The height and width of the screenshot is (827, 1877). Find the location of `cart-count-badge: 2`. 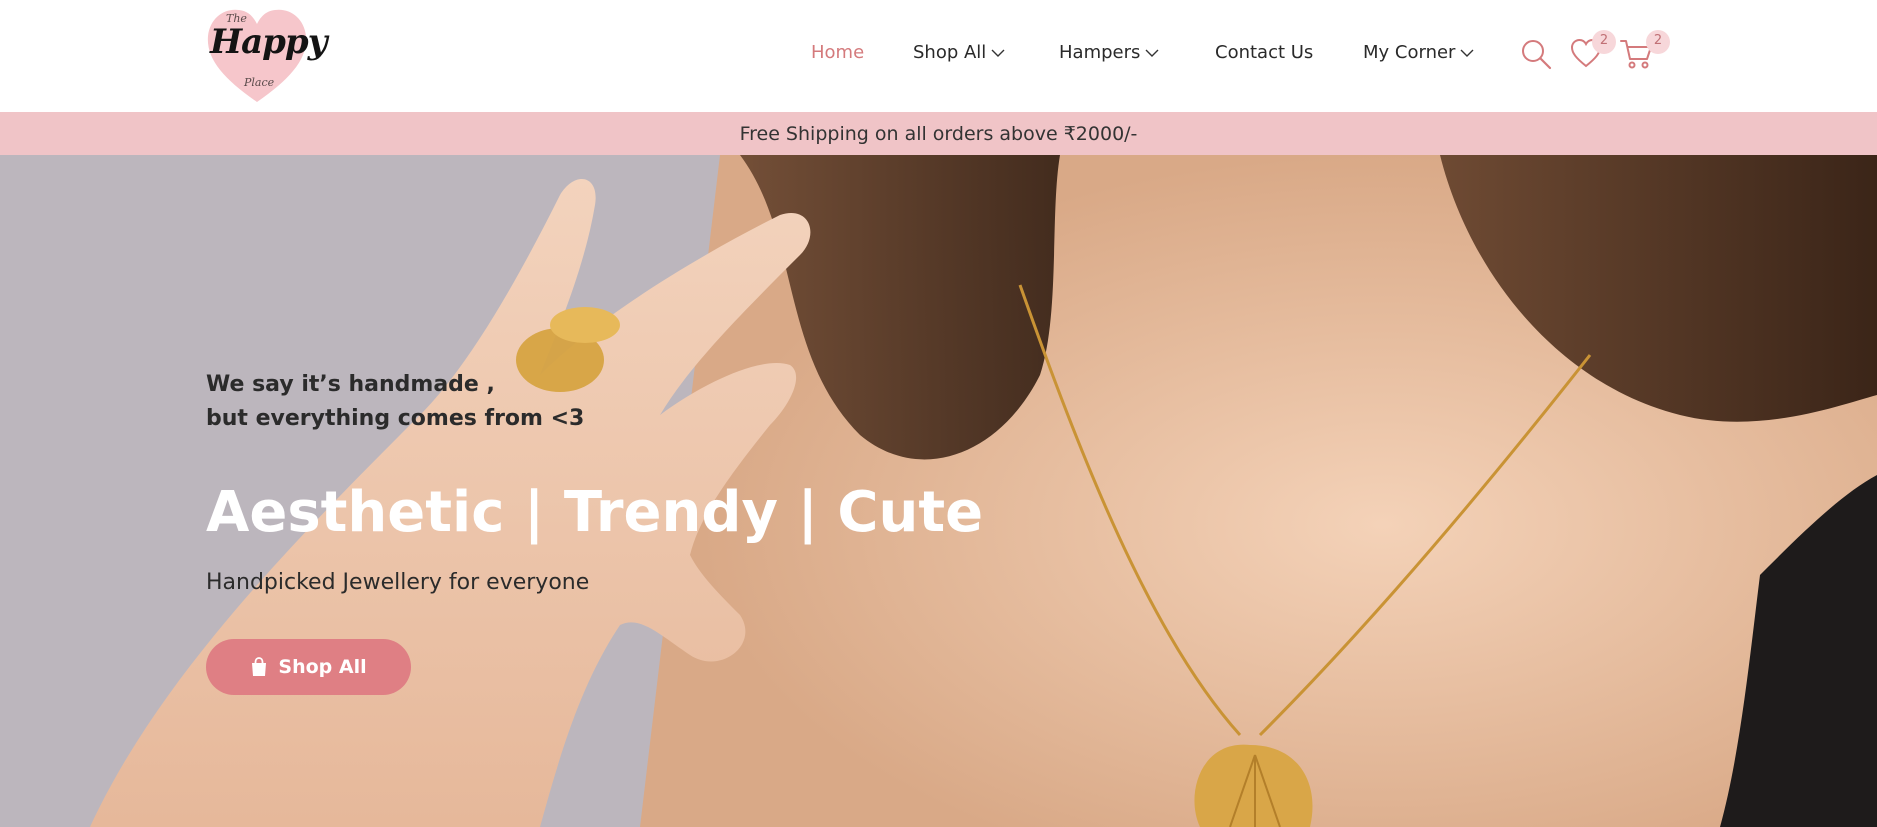

cart-count-badge: 2 is located at coordinates (1658, 42).